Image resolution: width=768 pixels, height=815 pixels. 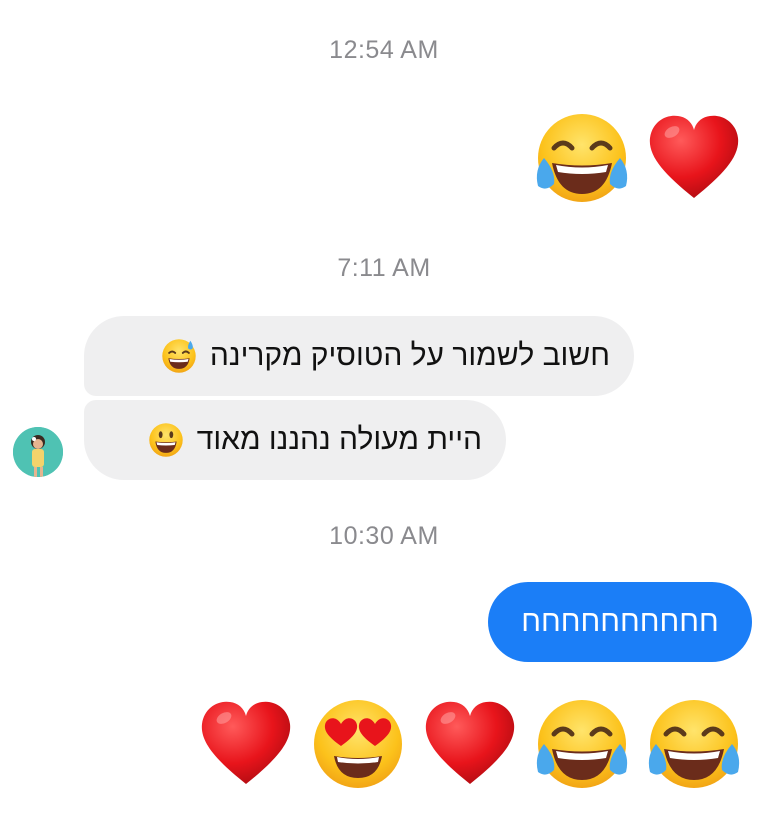 I want to click on timestamp-2: 7:11 AM, so click(x=384, y=268).